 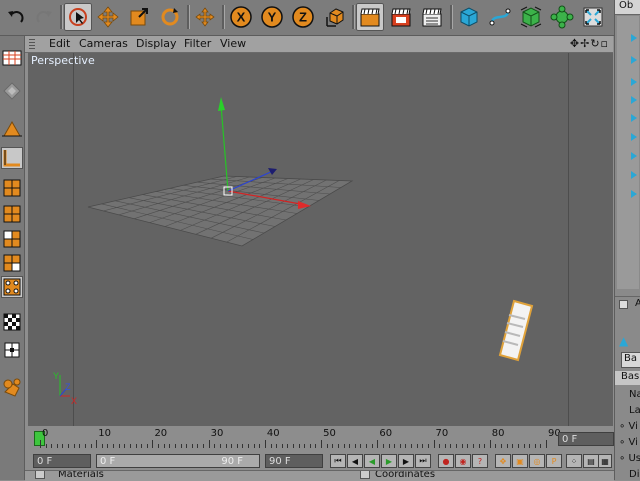 What do you see at coordinates (500, 17) in the screenshot?
I see `spline-icon` at bounding box center [500, 17].